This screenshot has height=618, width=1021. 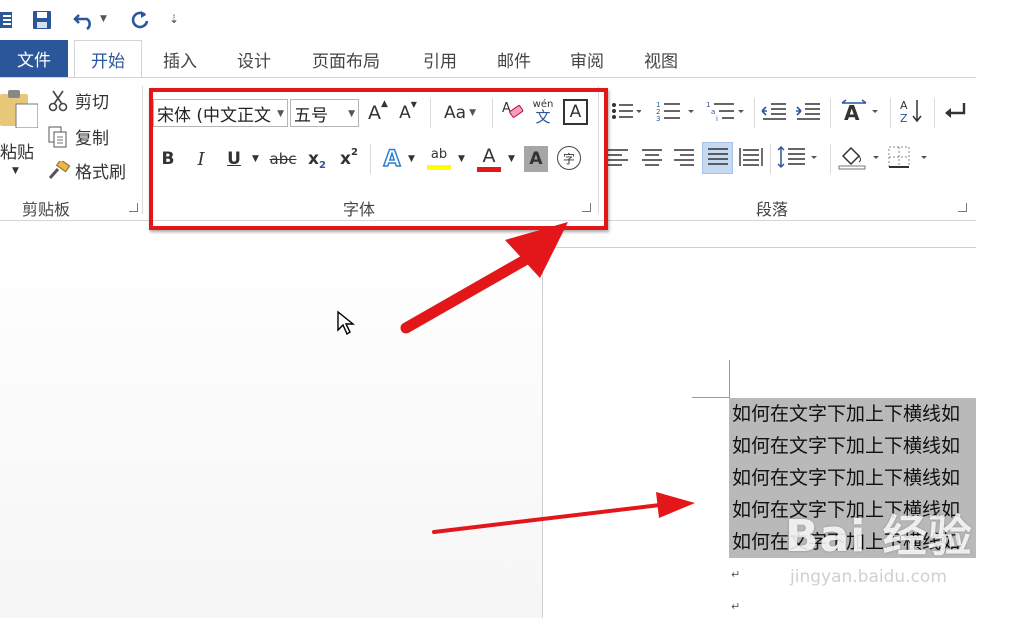 What do you see at coordinates (879, 536) in the screenshot?
I see `watermark-logo: Bai 经验` at bounding box center [879, 536].